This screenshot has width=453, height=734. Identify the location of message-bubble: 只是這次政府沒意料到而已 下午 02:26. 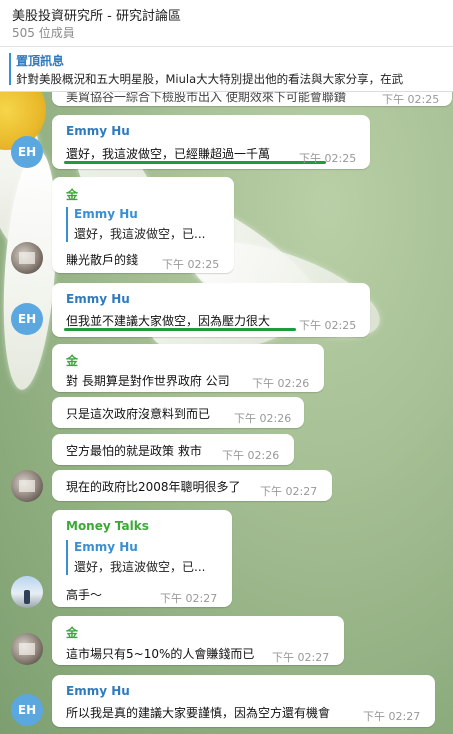
(178, 412).